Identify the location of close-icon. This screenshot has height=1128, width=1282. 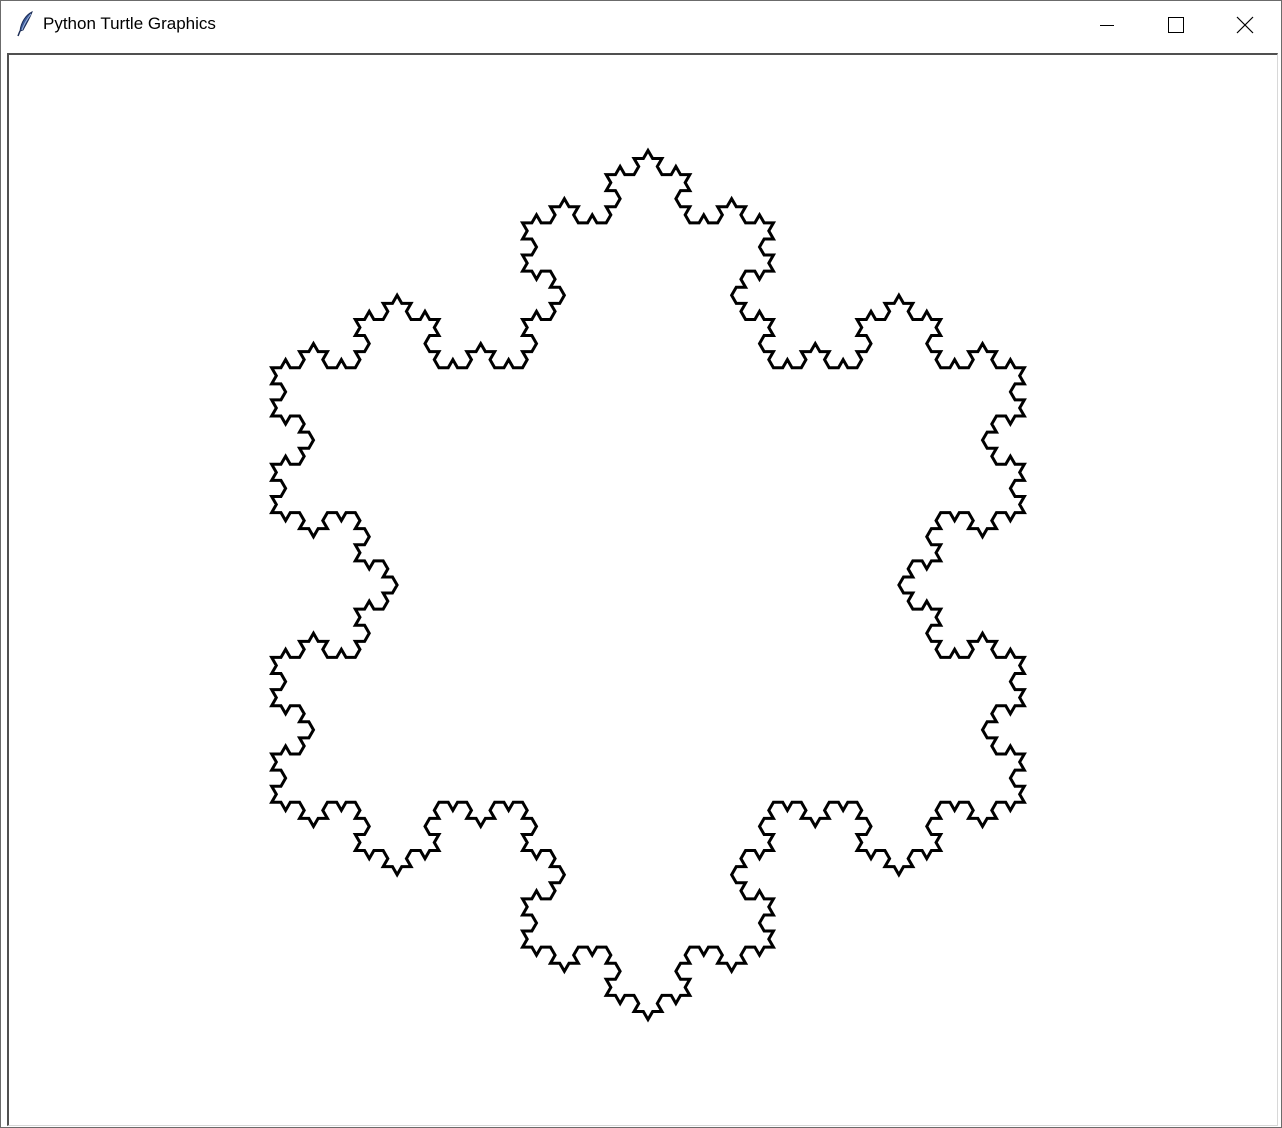
(1245, 25).